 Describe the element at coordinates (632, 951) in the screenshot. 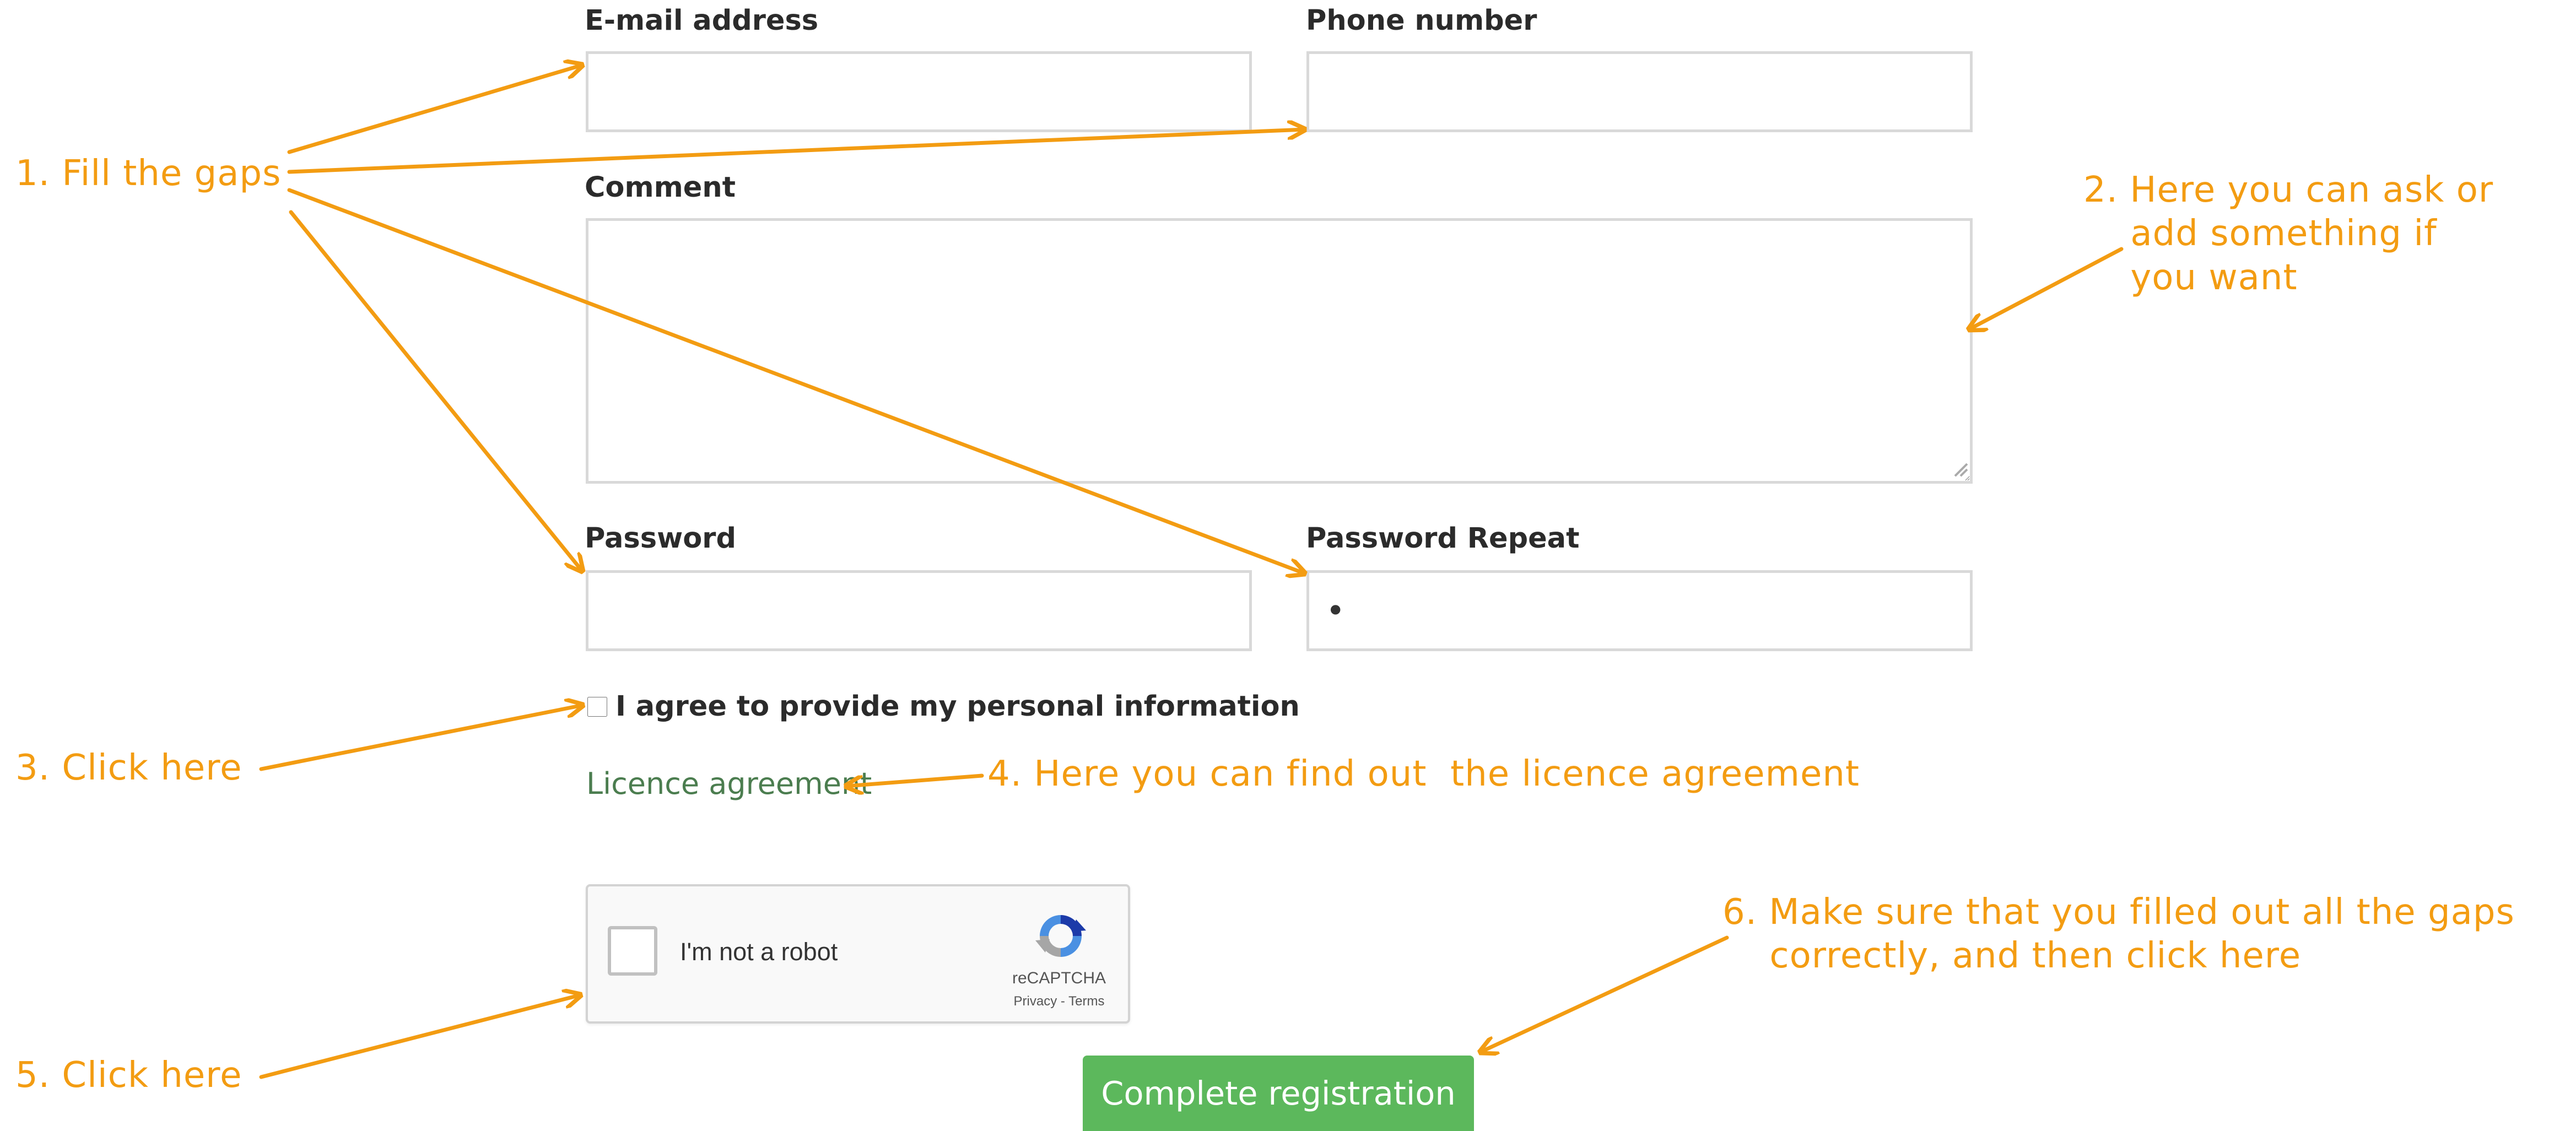

I see `recaptcha-checkbox` at that location.